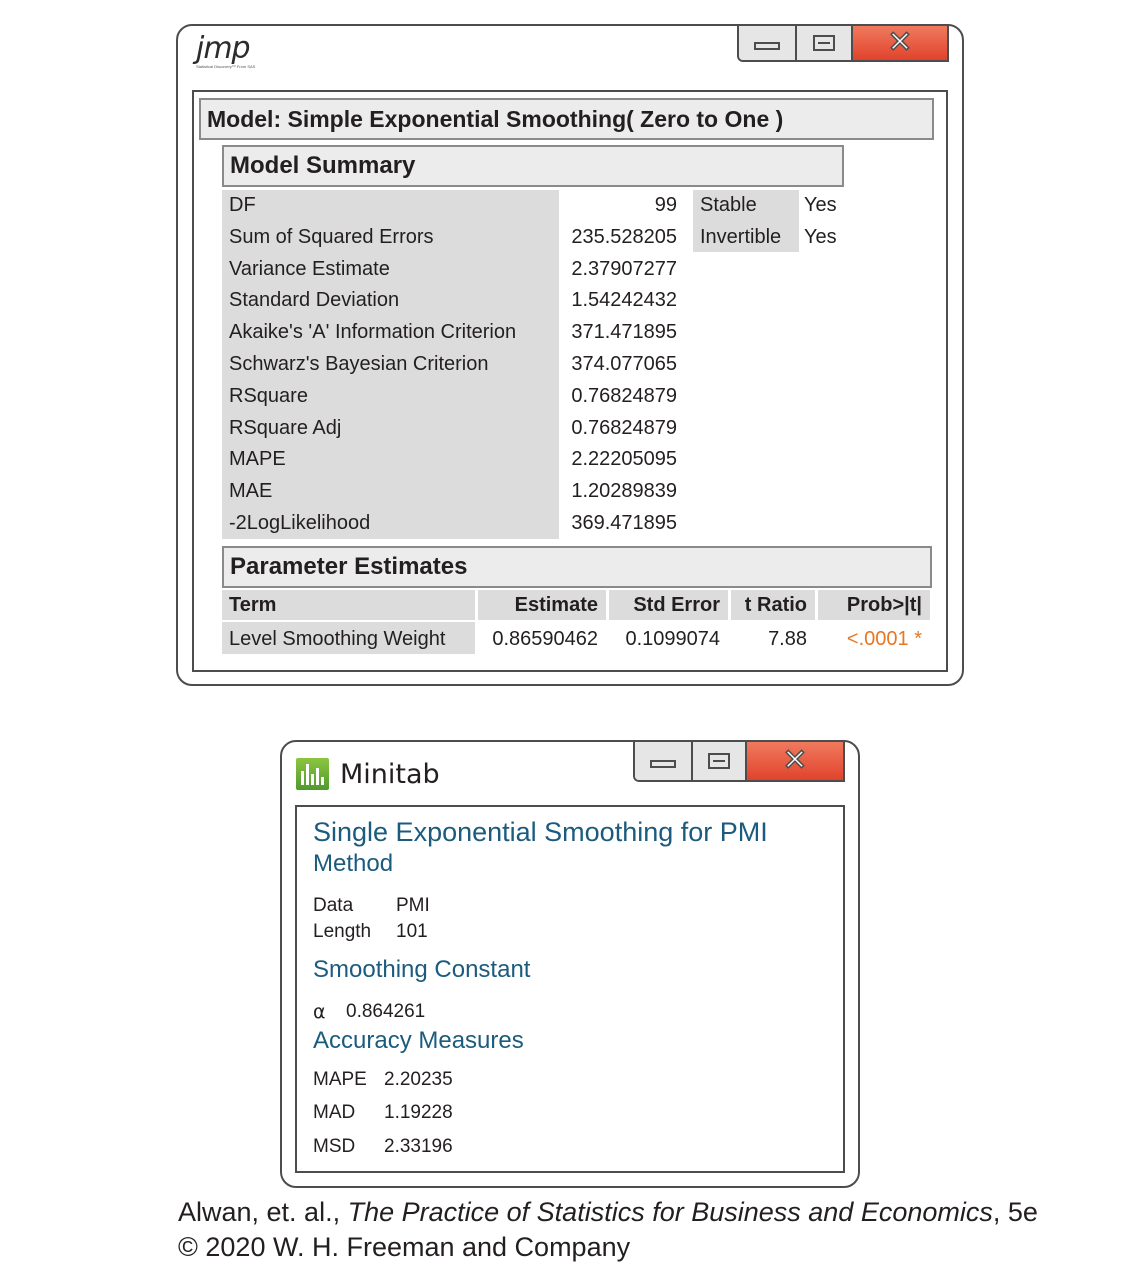 The height and width of the screenshot is (1286, 1140). I want to click on param-term: Level Smoothing Weight, so click(337, 639).